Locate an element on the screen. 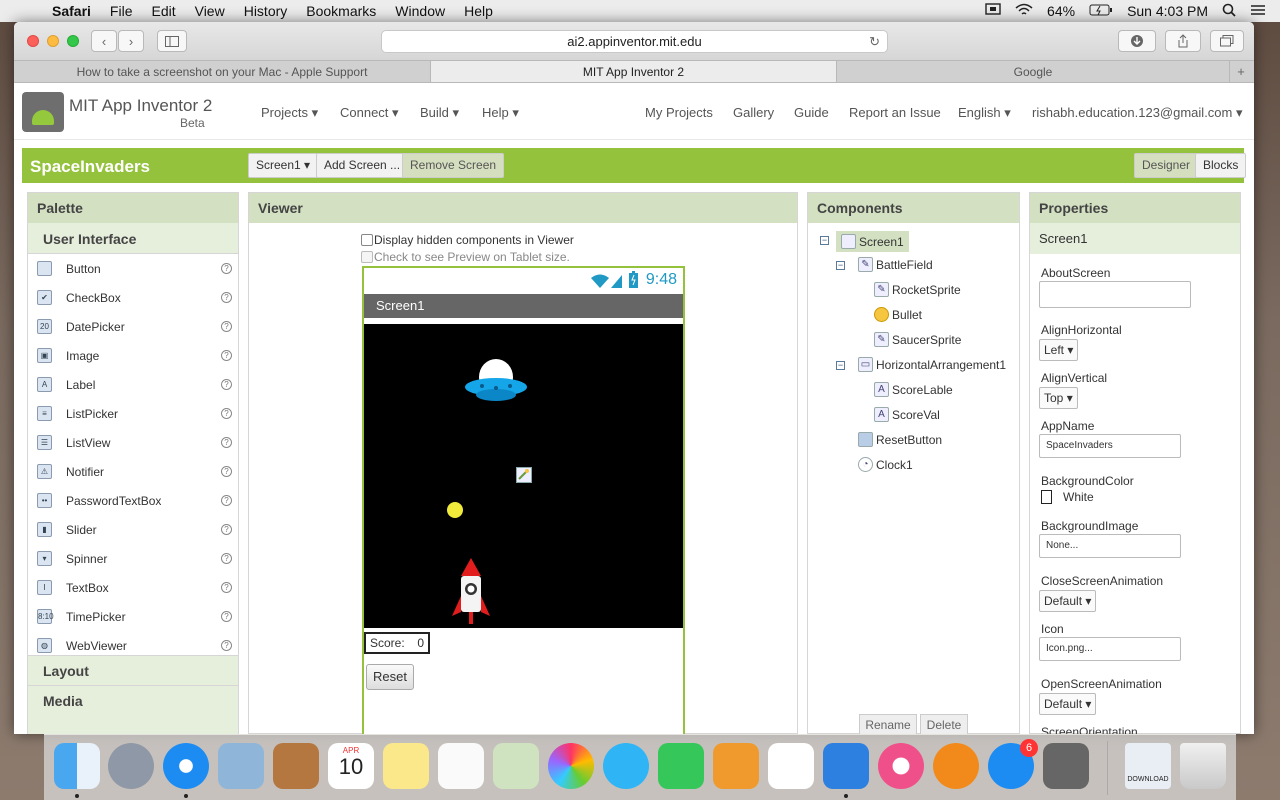 This screenshot has width=1280, height=800. collapse-battlefield-toggle: − is located at coordinates (840, 265).